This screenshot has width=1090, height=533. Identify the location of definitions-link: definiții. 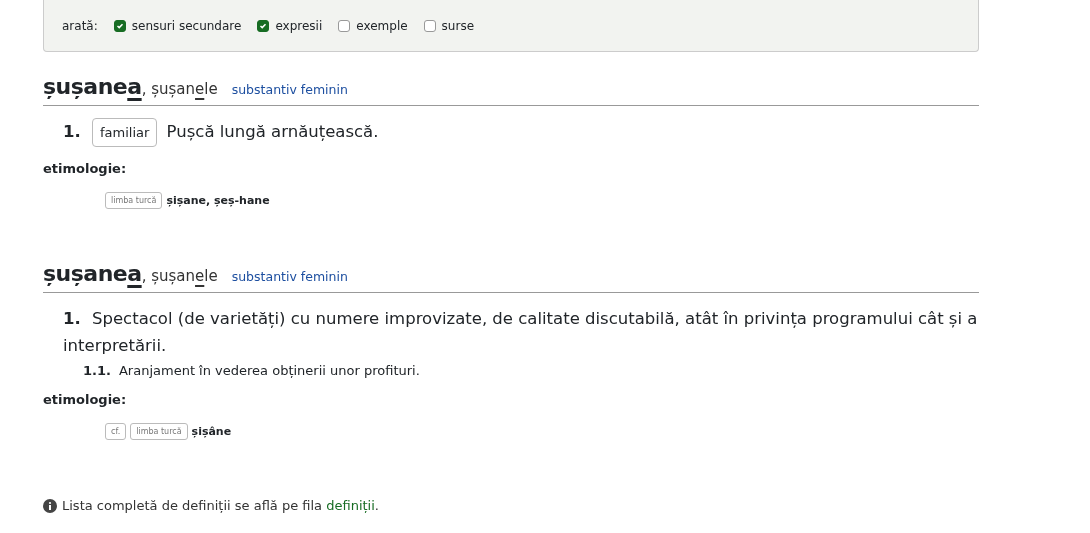
(350, 505).